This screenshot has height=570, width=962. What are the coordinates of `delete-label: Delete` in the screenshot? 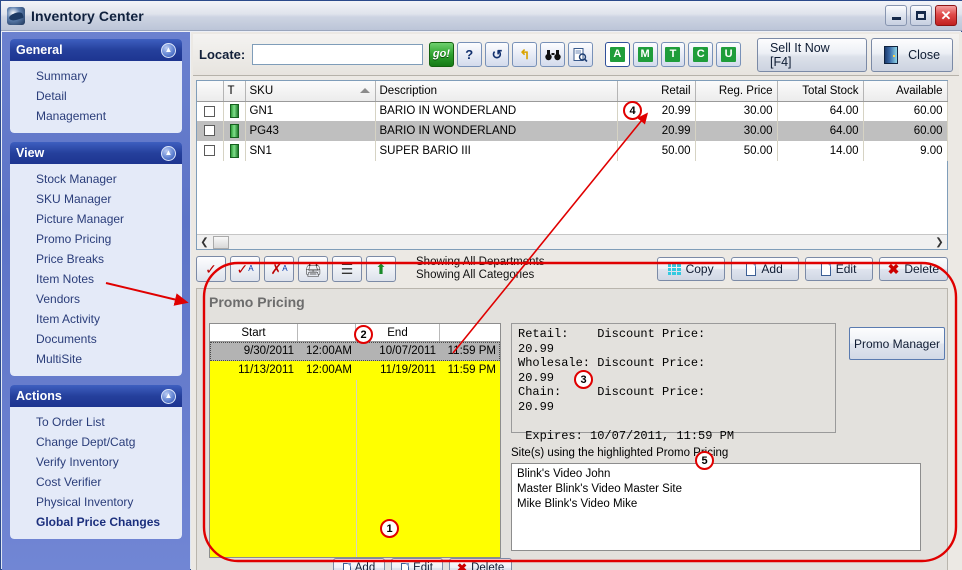 It's located at (921, 269).